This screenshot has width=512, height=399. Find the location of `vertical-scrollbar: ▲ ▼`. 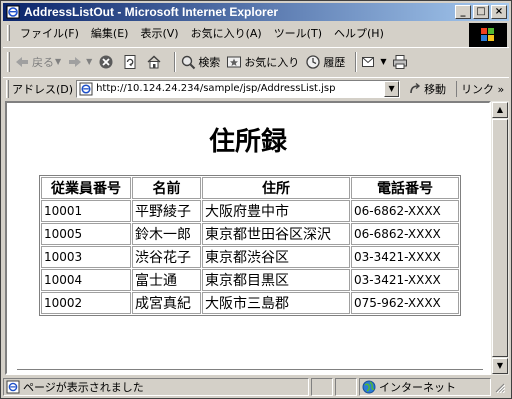

vertical-scrollbar: ▲ ▼ is located at coordinates (500, 238).